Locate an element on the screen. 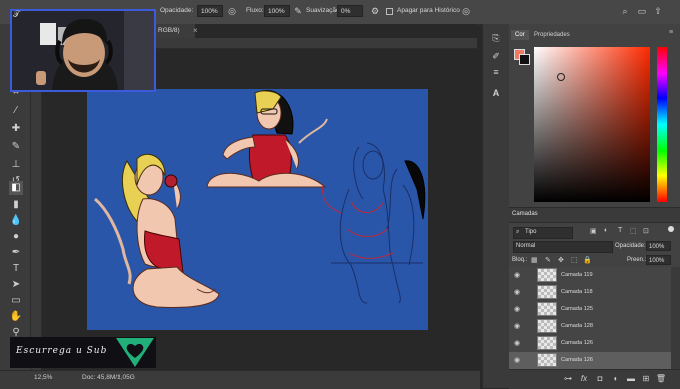 The image size is (680, 389). erase-history-checkbox is located at coordinates (389, 11).